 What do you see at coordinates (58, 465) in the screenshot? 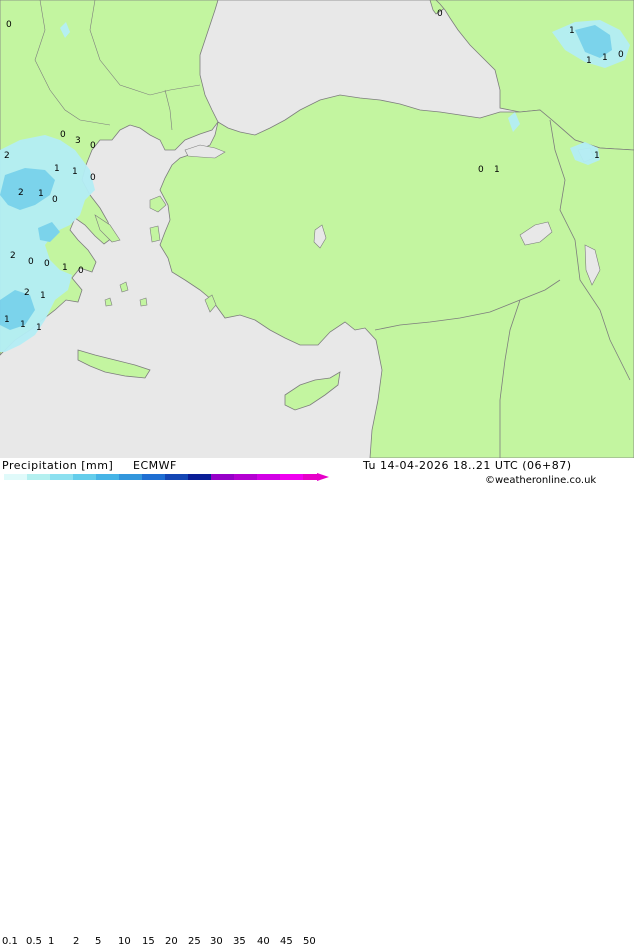
I see `legend-title: Precipitation [mm]` at bounding box center [58, 465].